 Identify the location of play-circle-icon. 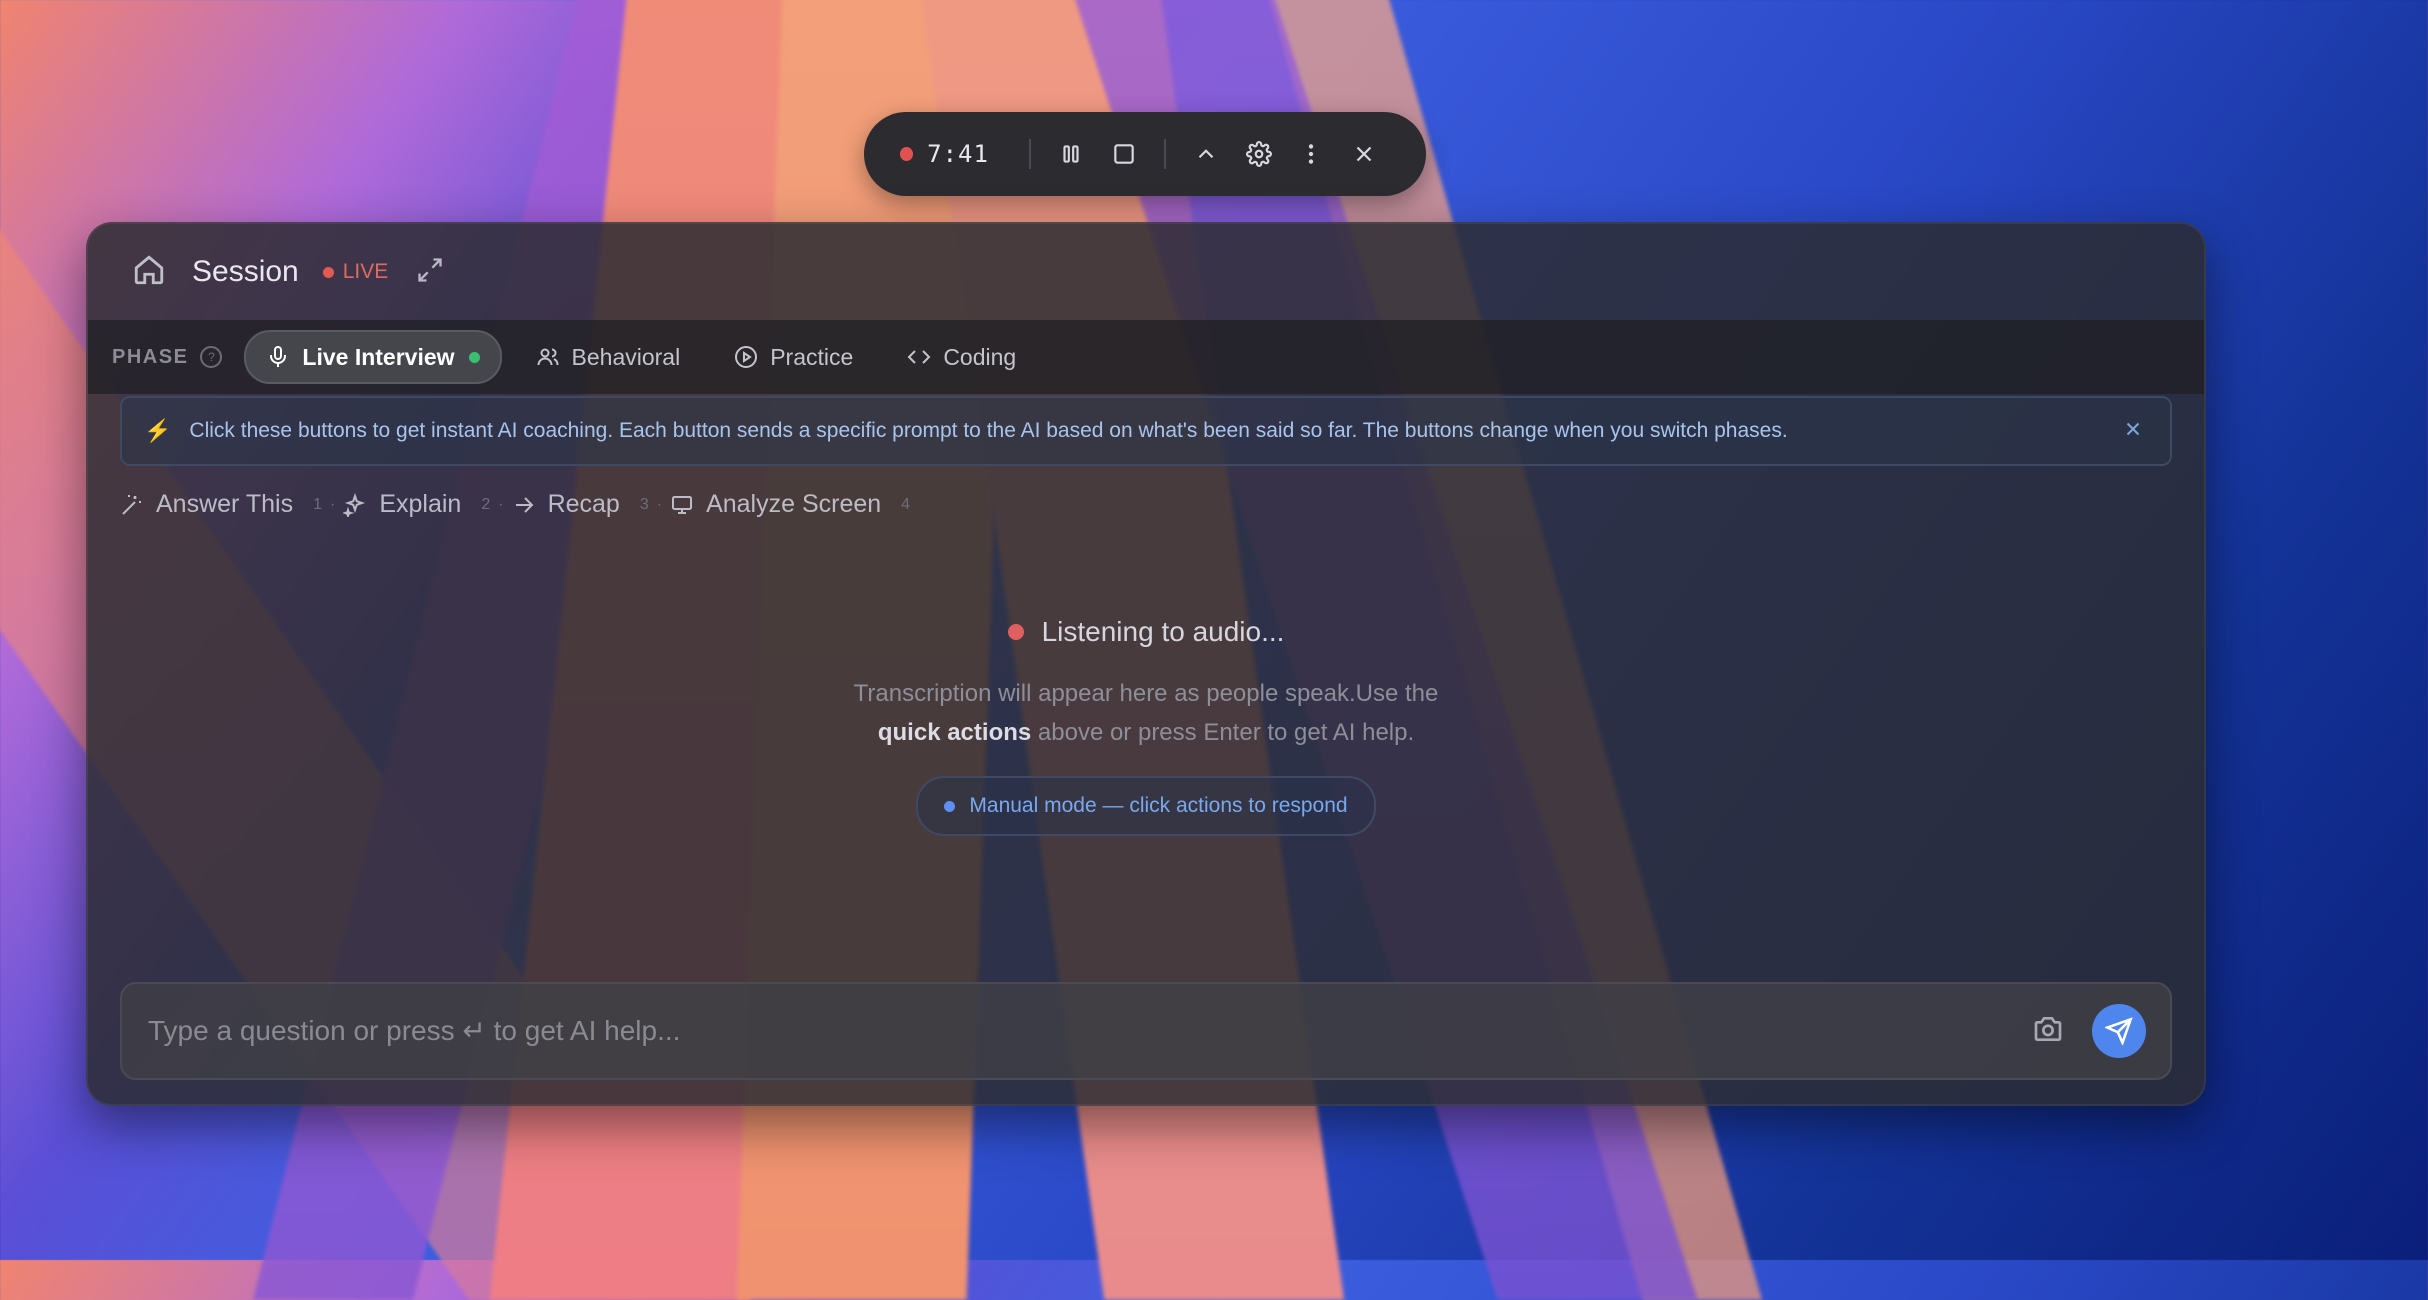
(746, 357).